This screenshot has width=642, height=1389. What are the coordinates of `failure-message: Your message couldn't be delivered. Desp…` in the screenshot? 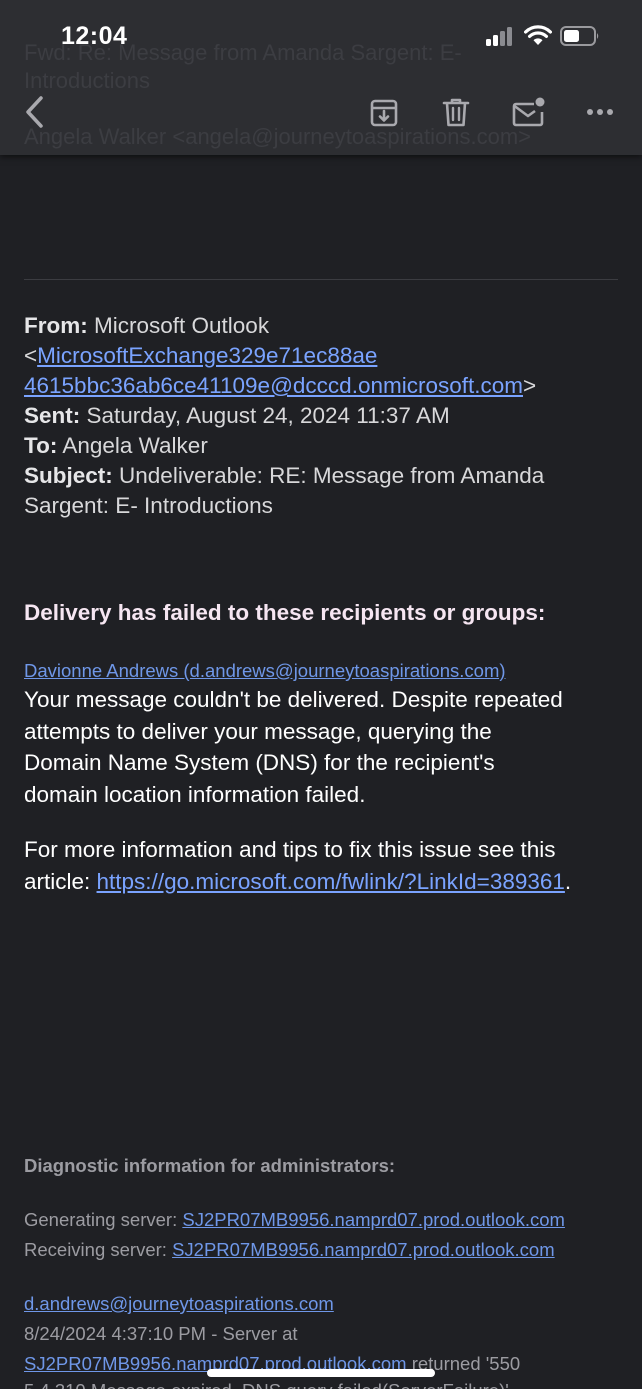 It's located at (324, 747).